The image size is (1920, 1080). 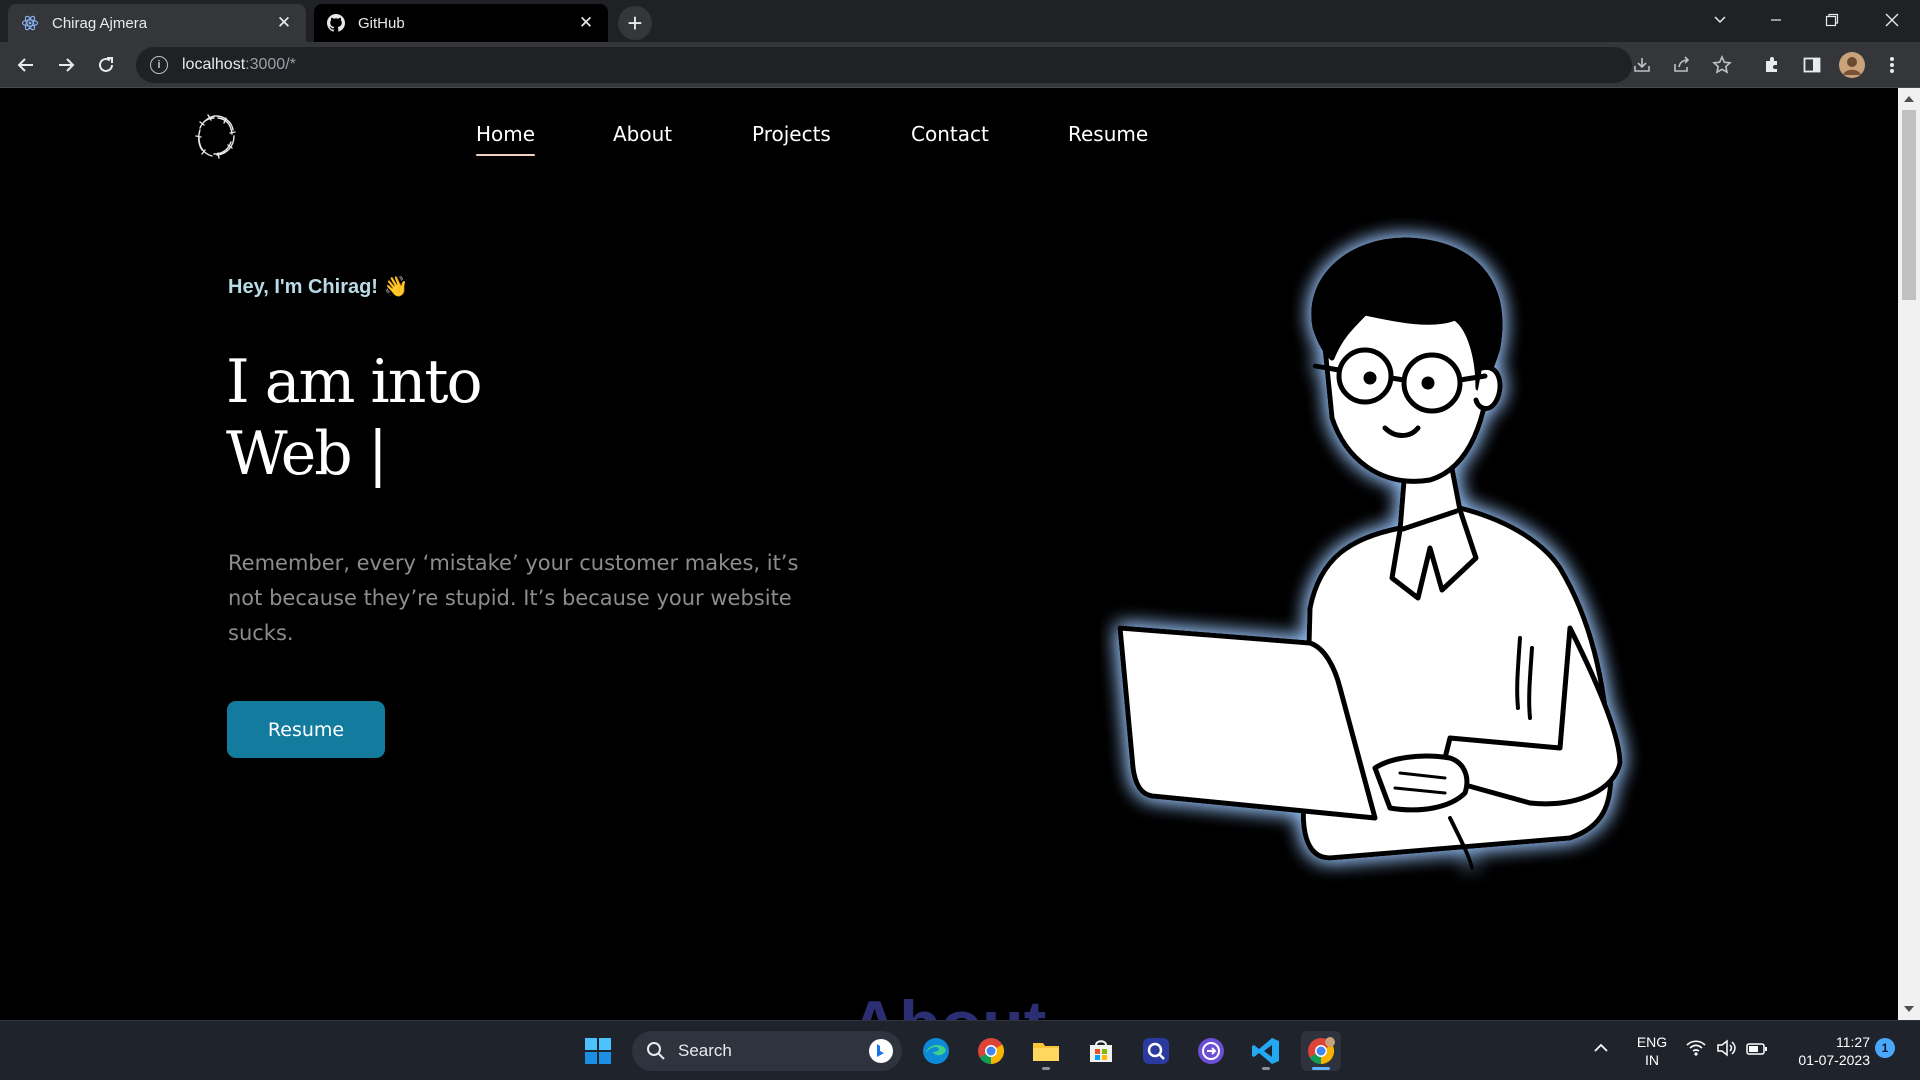 I want to click on scrollbar-thumb, so click(x=1909, y=205).